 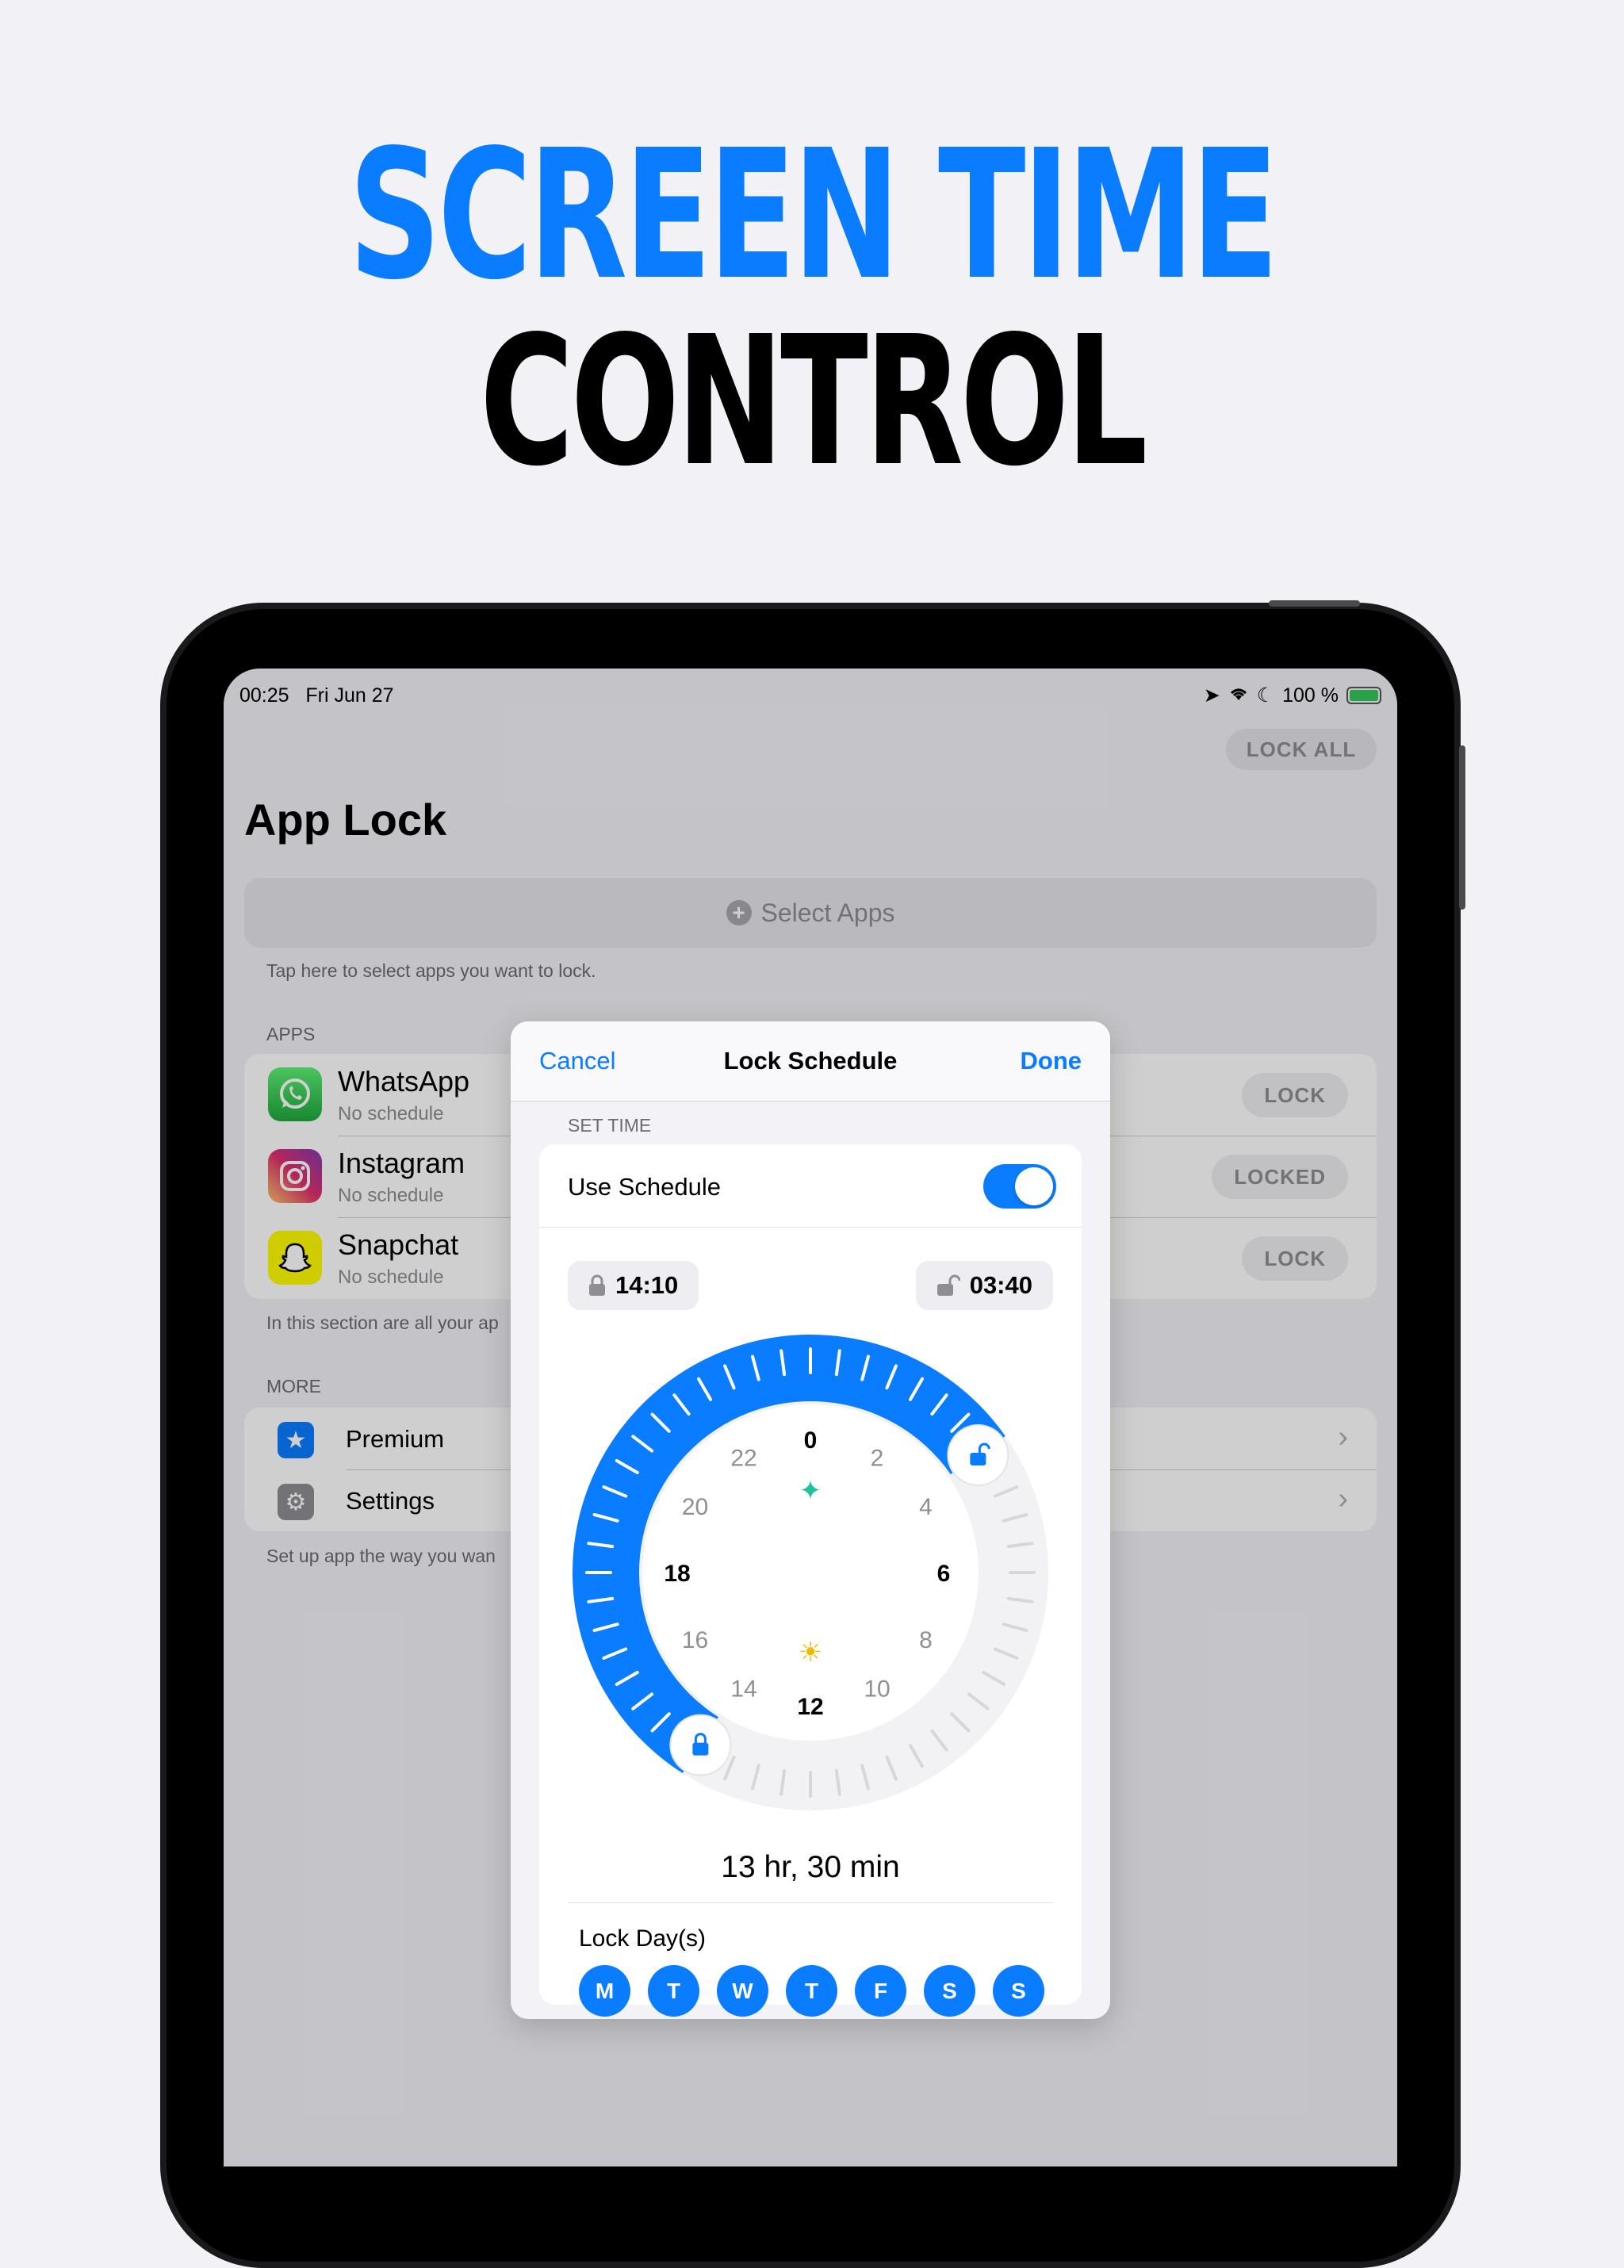 What do you see at coordinates (810, 1867) in the screenshot?
I see `schedule-duration: 13 hr, 30 min` at bounding box center [810, 1867].